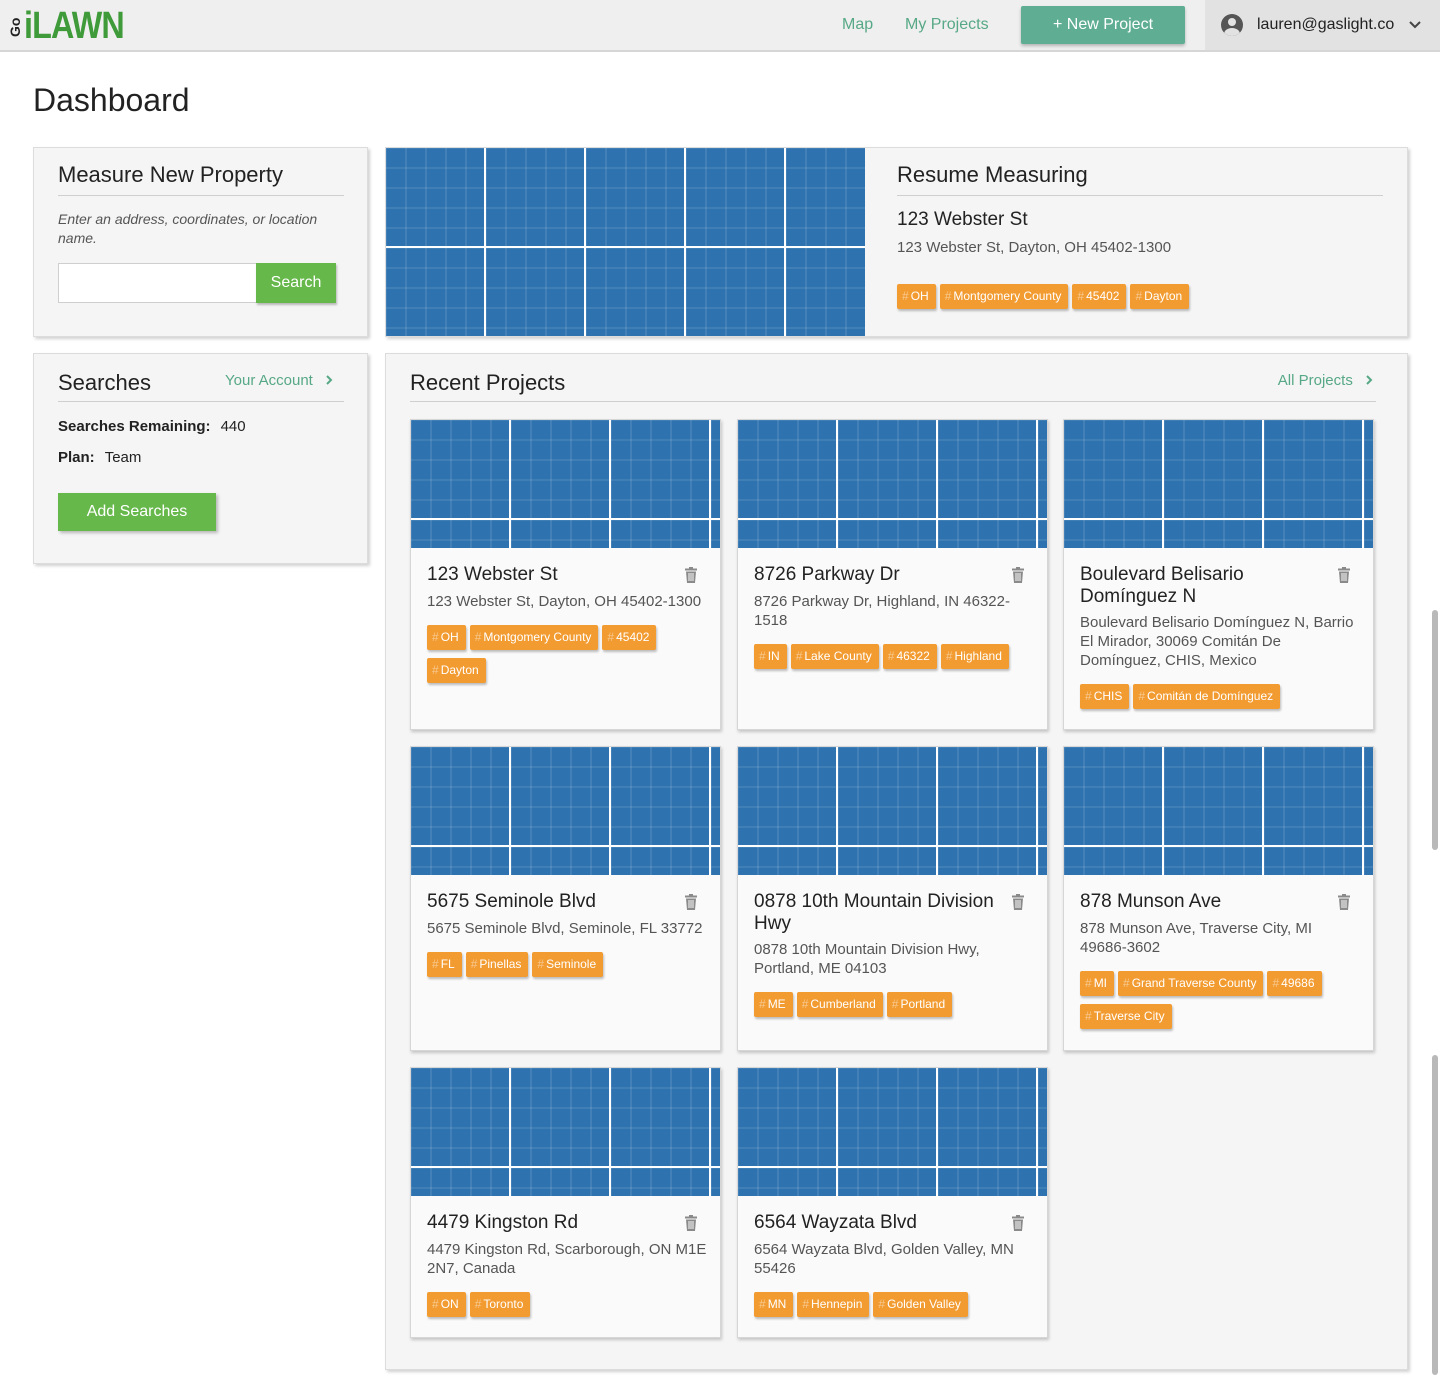  Describe the element at coordinates (947, 25) in the screenshot. I see `nav-my-projects-link: My Projects` at that location.